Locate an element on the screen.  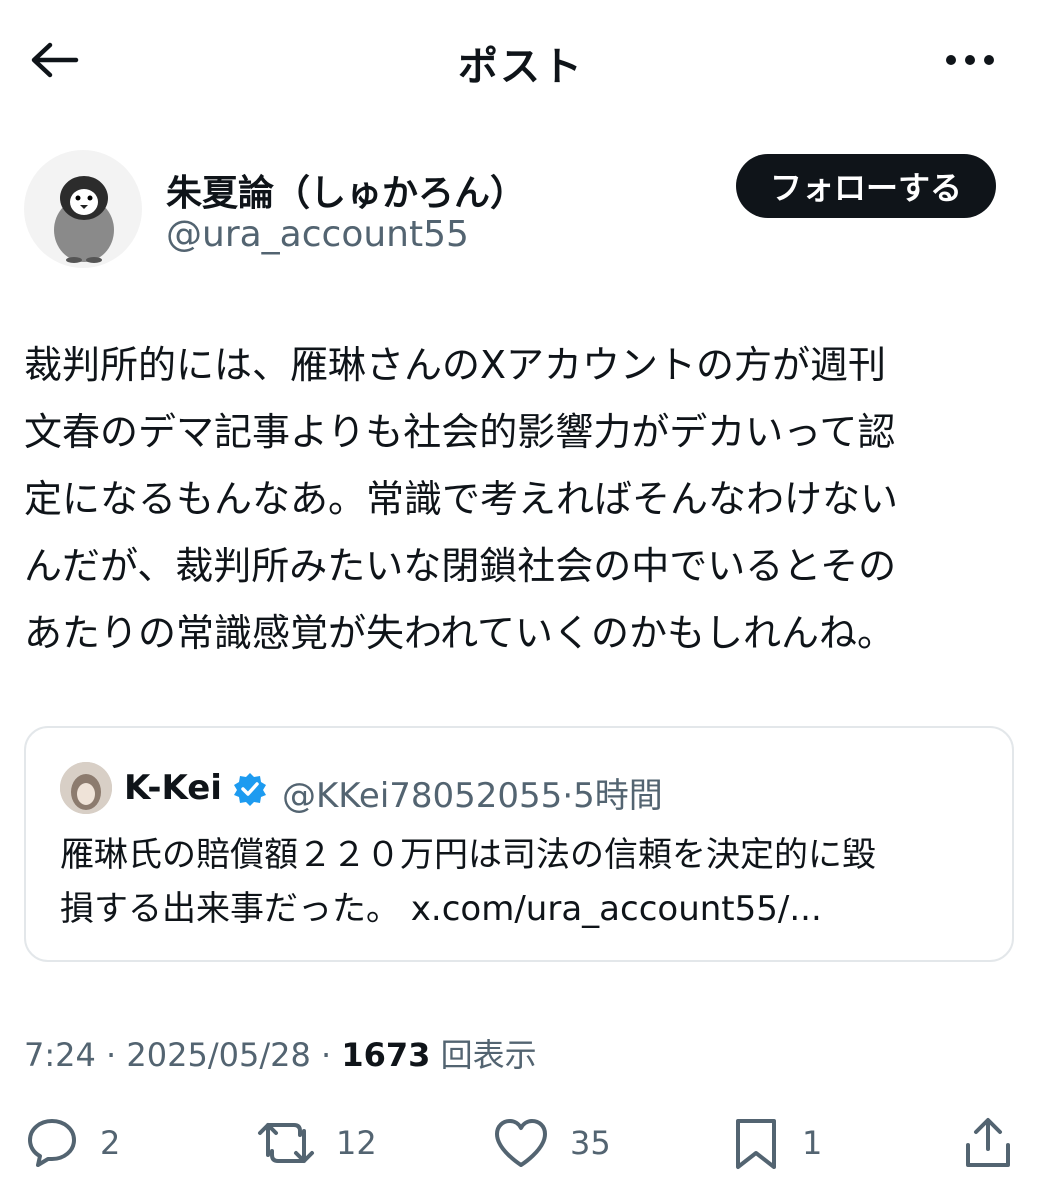
post-meta: 7:24 · 2025/05/28 · 1673 回表示 is located at coordinates (280, 1053).